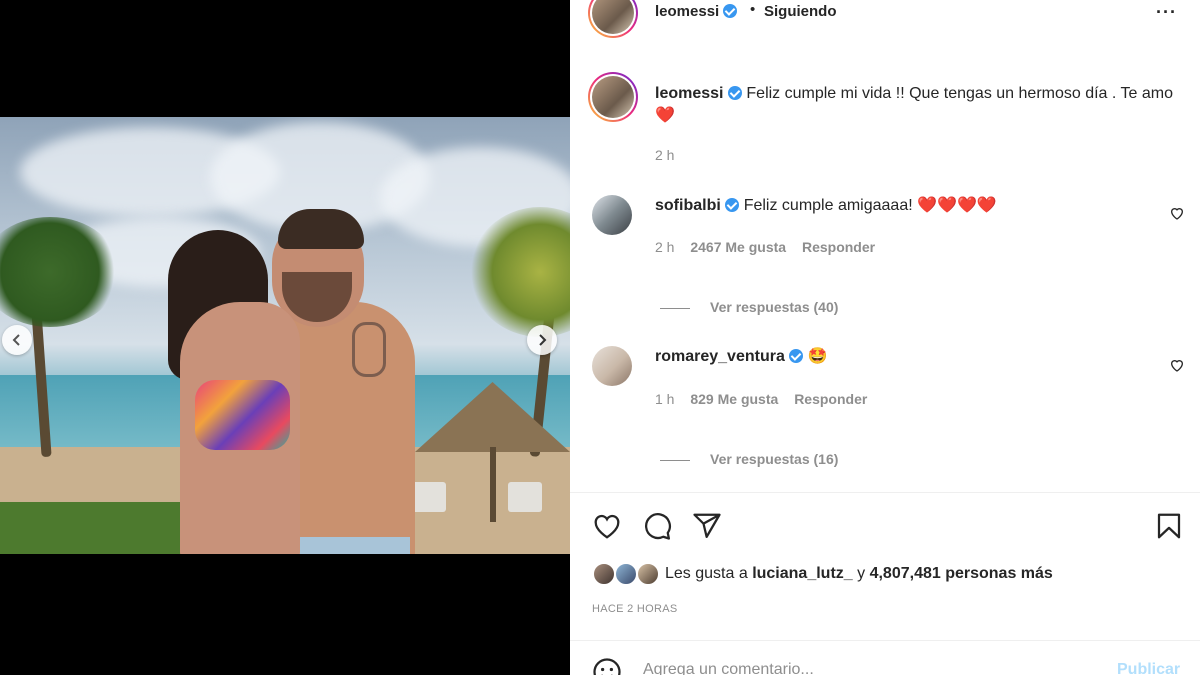  Describe the element at coordinates (664, 155) in the screenshot. I see `caption-time: 2 h` at that location.